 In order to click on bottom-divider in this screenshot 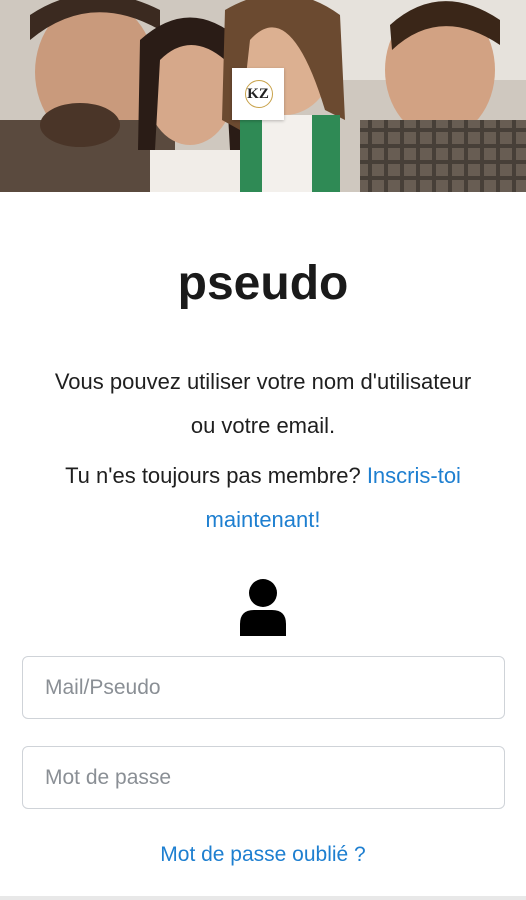, I will do `click(263, 898)`.